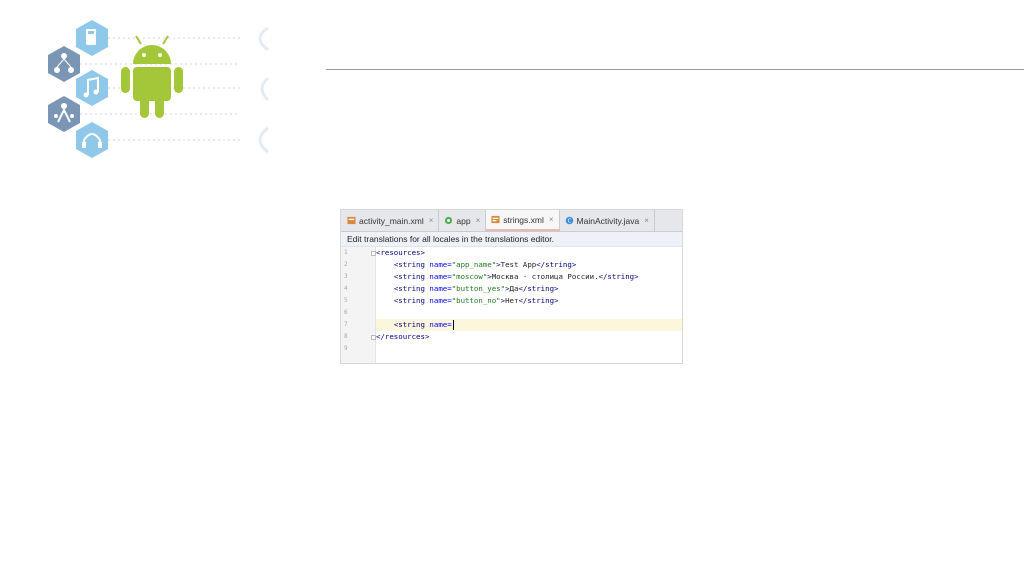 The height and width of the screenshot is (574, 1024). I want to click on people-hex-icon, so click(64, 114).